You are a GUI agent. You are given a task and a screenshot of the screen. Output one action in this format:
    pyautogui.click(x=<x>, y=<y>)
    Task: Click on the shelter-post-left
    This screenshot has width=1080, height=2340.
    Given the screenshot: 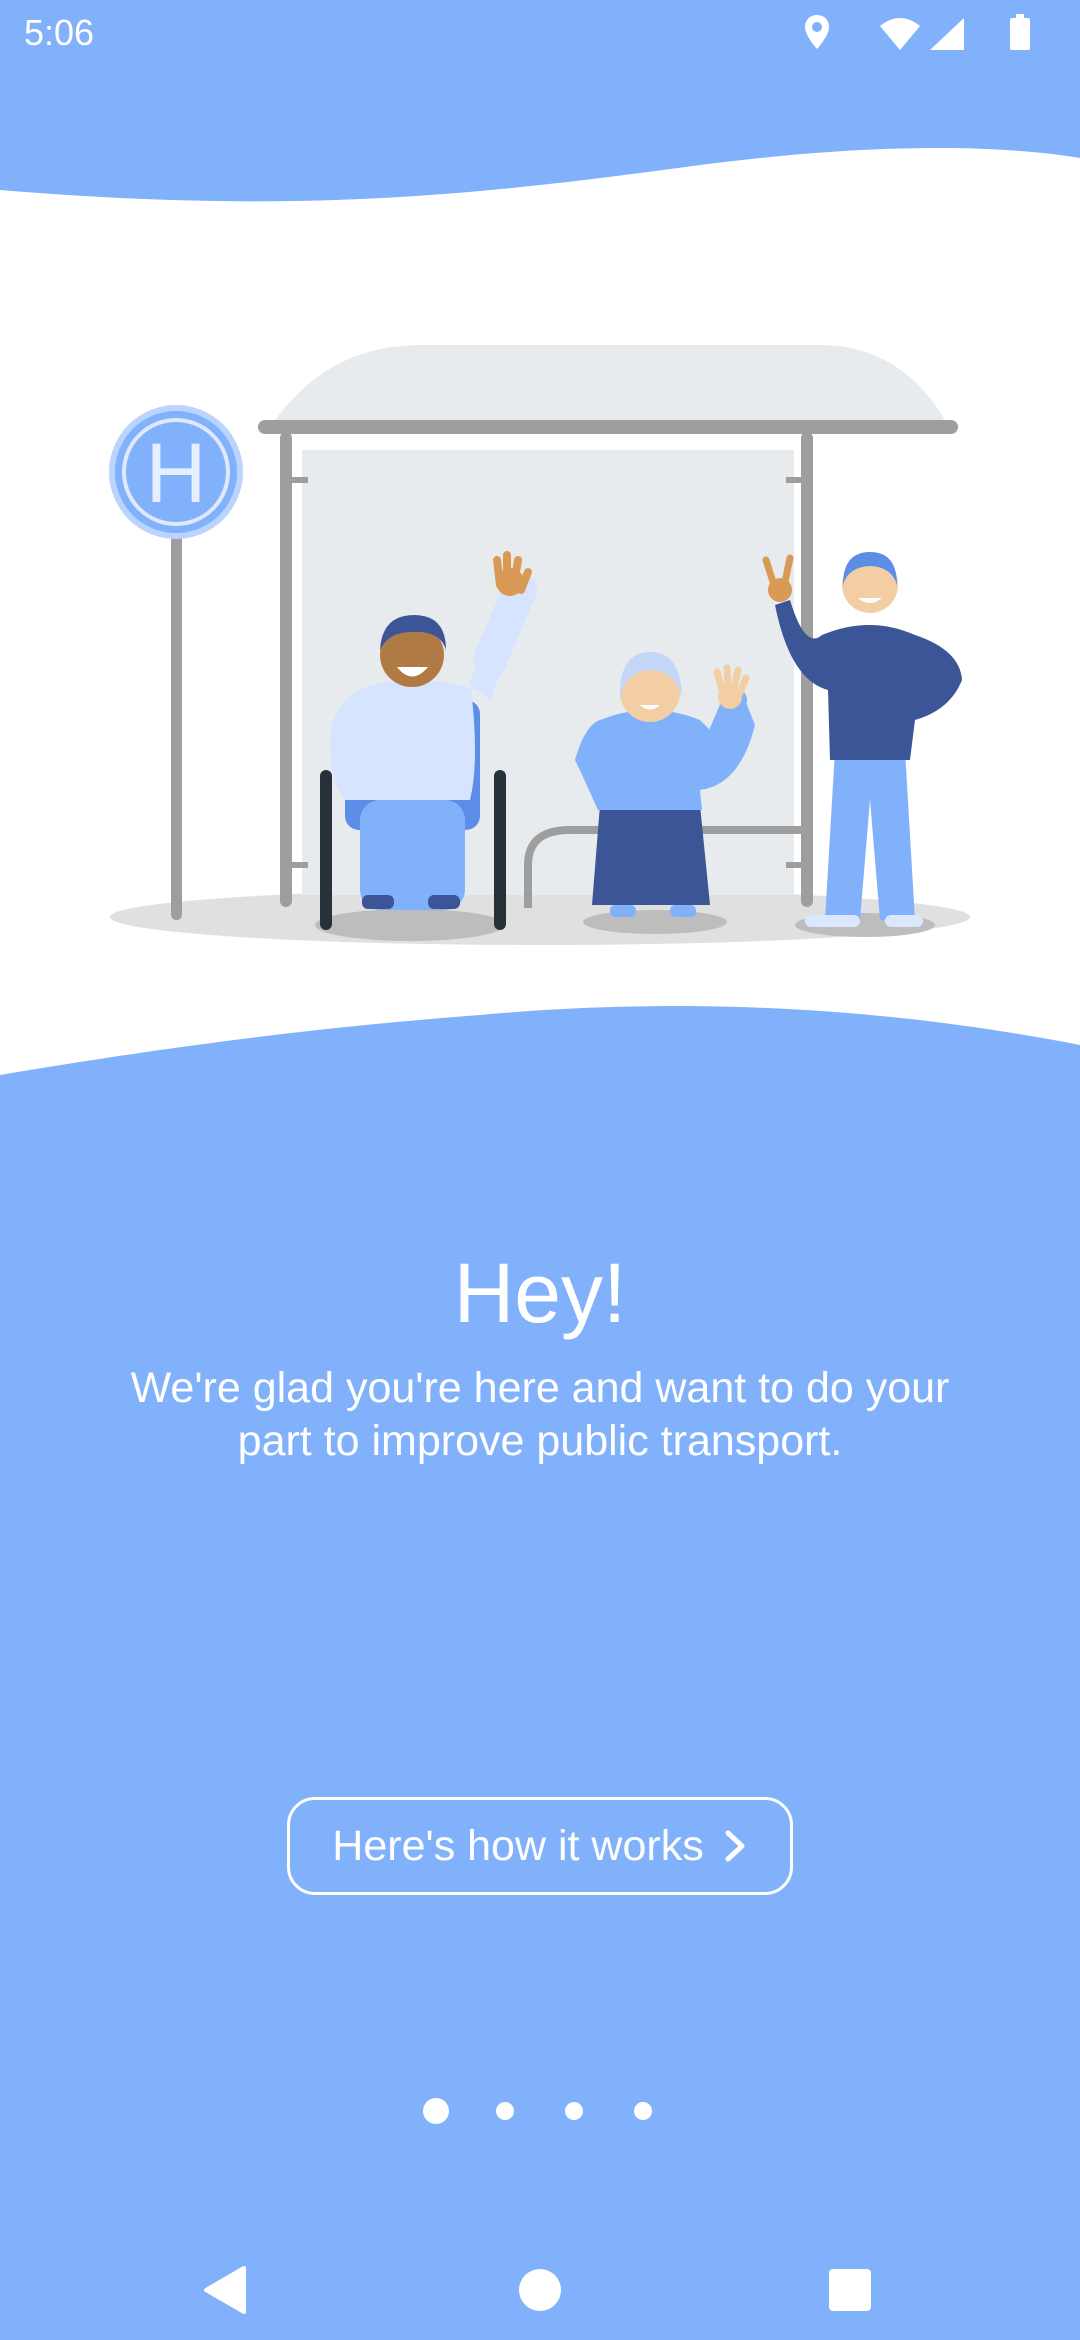 What is the action you would take?
    pyautogui.click(x=286, y=669)
    